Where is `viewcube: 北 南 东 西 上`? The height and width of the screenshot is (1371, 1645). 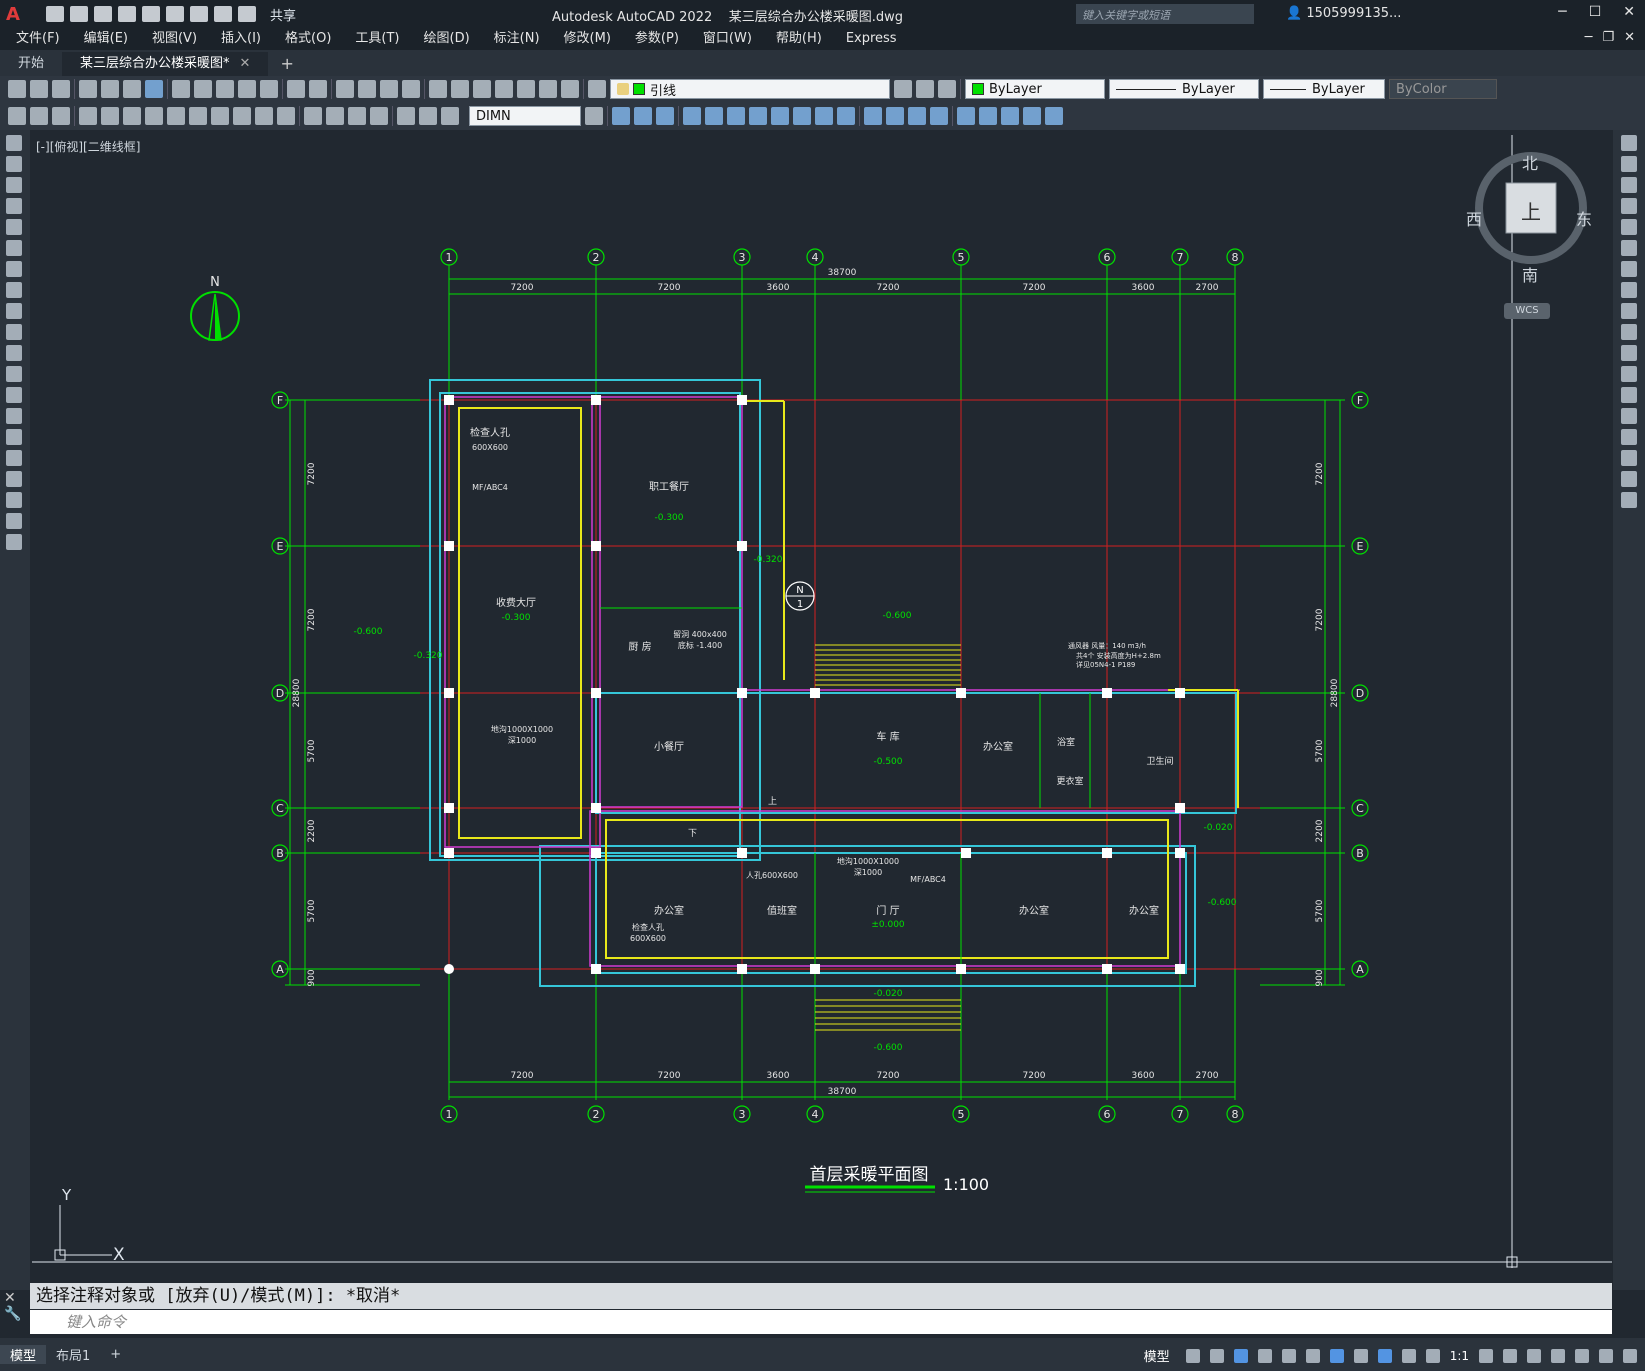 viewcube: 北 南 东 西 上 is located at coordinates (1531, 217).